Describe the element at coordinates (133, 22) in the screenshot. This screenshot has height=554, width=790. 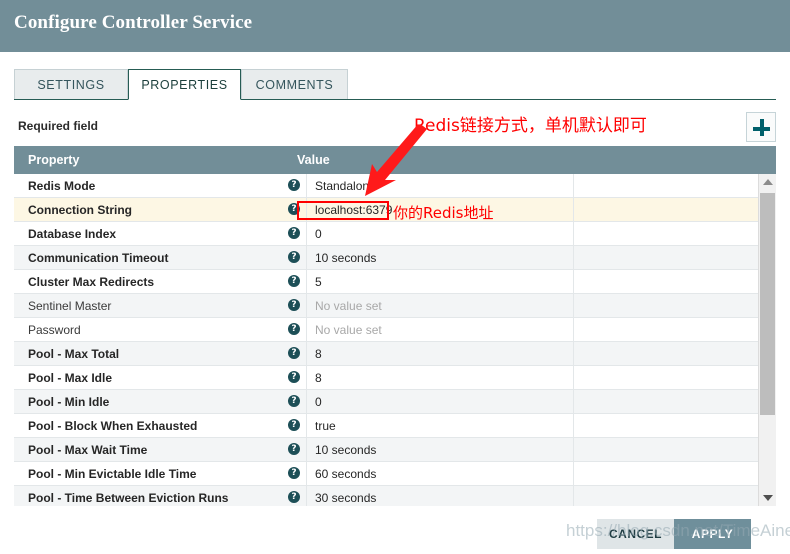
I see `page-title: Configure Controller Service` at that location.